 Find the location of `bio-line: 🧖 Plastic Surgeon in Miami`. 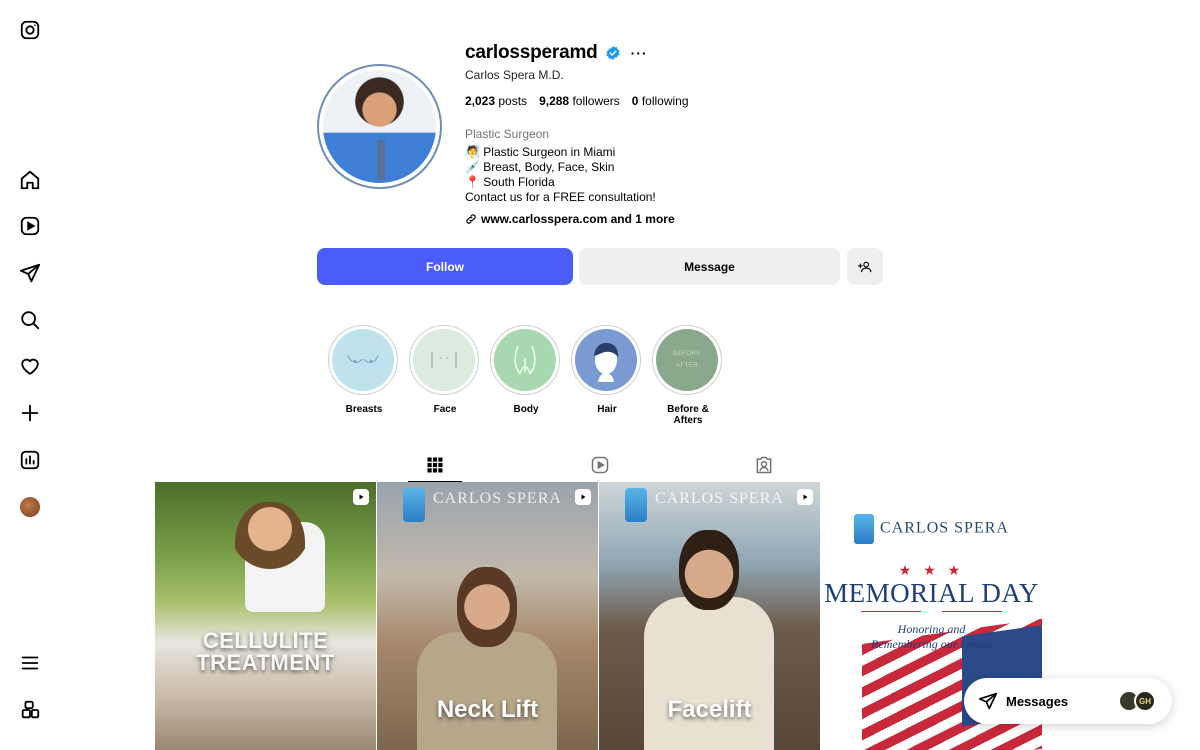

bio-line: 🧖 Plastic Surgeon in Miami is located at coordinates (540, 152).